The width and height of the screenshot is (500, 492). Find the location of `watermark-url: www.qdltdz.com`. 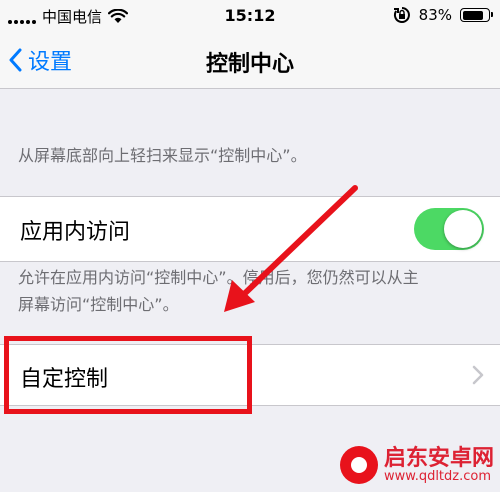

watermark-url: www.qdltdz.com is located at coordinates (437, 476).